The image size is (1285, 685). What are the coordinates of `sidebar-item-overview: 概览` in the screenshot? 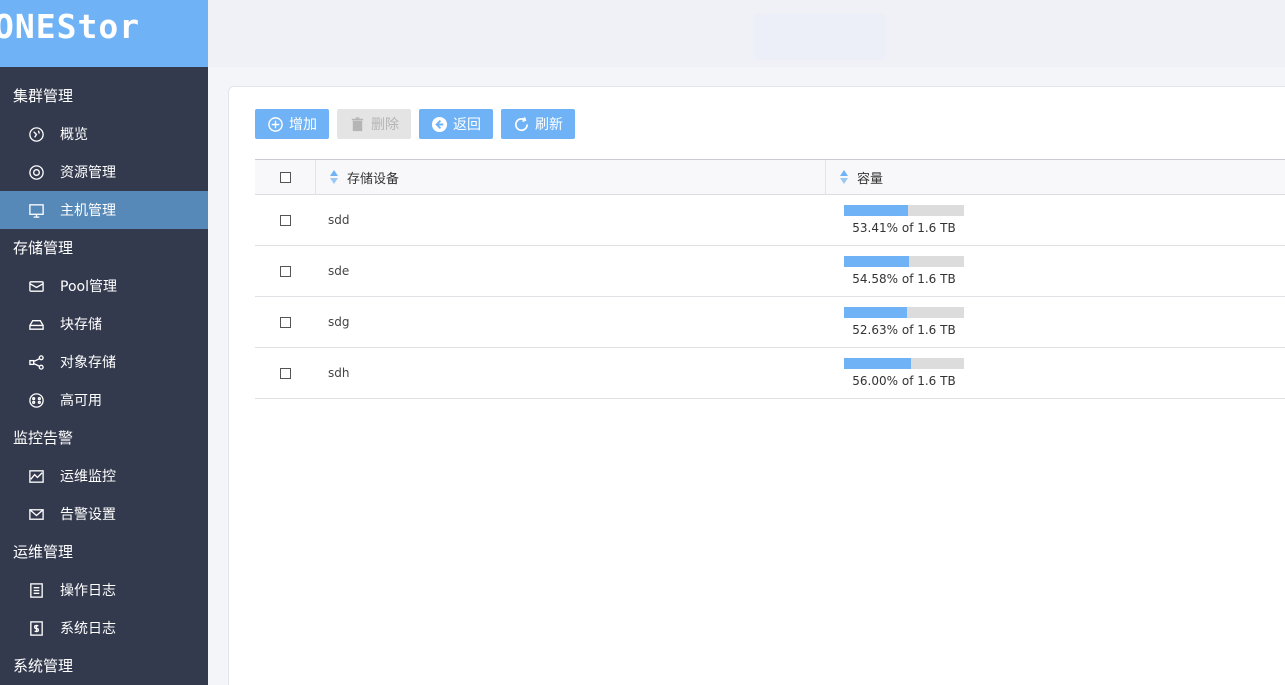 It's located at (104, 134).